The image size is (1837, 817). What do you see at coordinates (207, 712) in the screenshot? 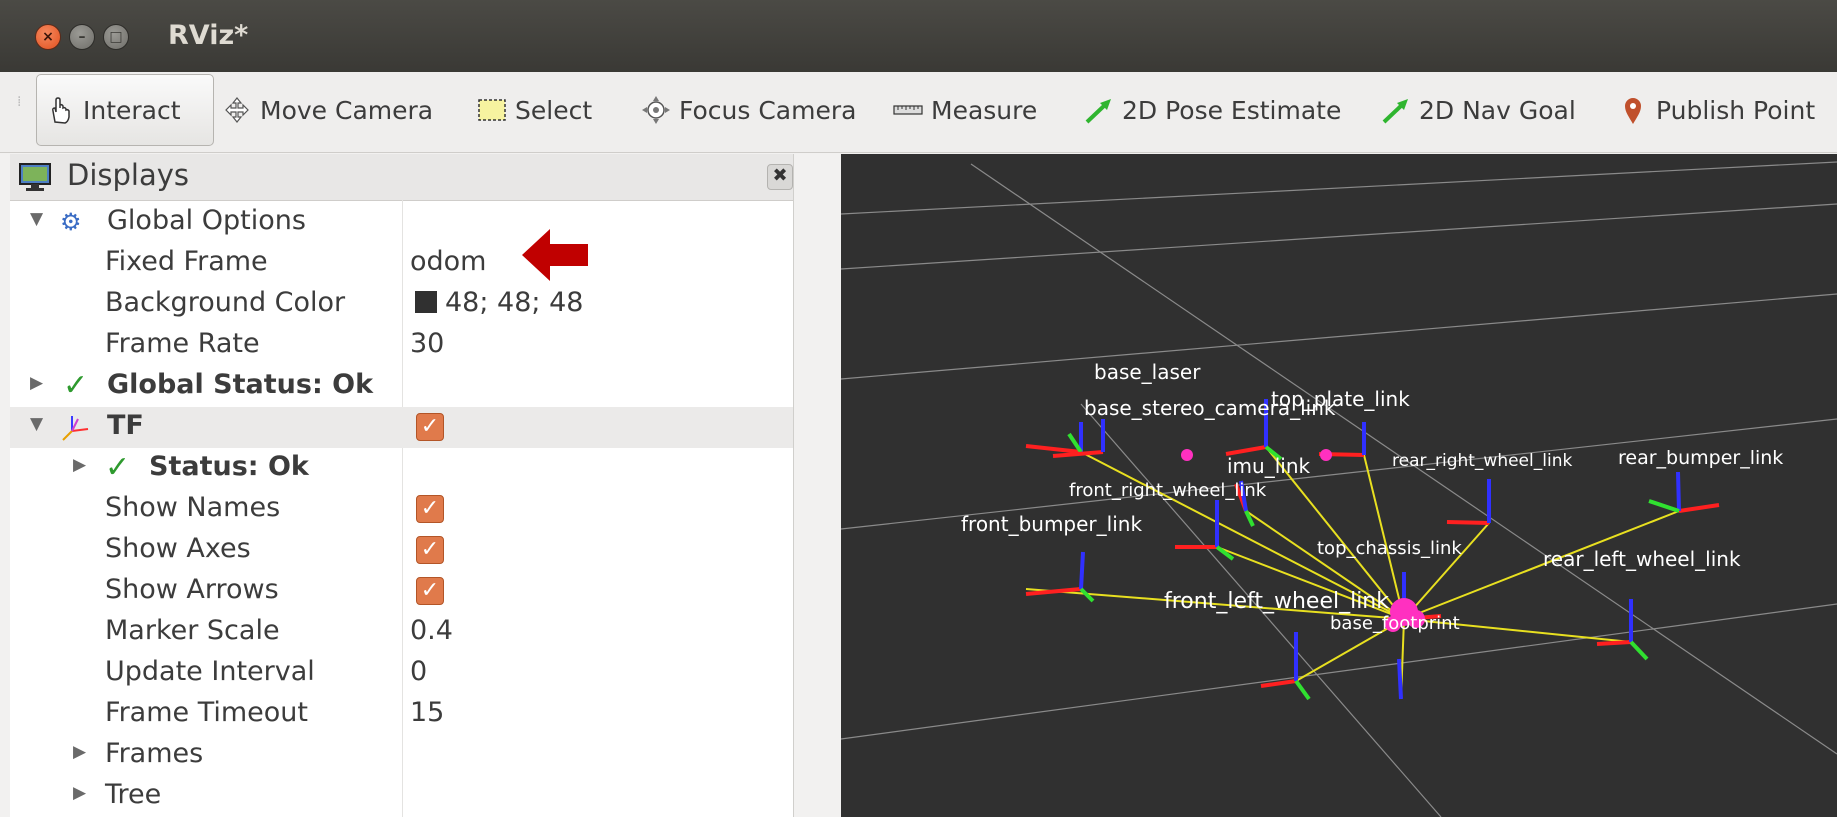
I see `property-label: Frame Timeout` at bounding box center [207, 712].